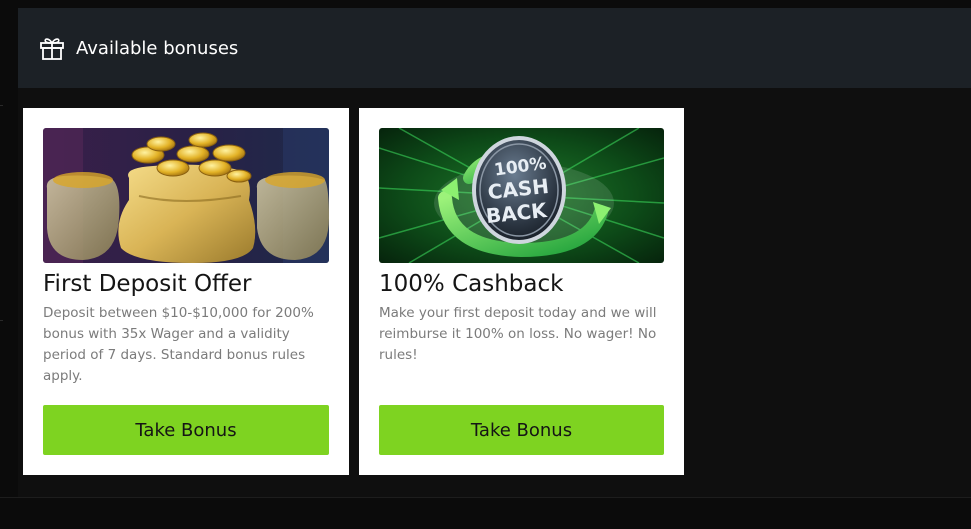  I want to click on bonus-title: First Deposit Offer, so click(147, 284).